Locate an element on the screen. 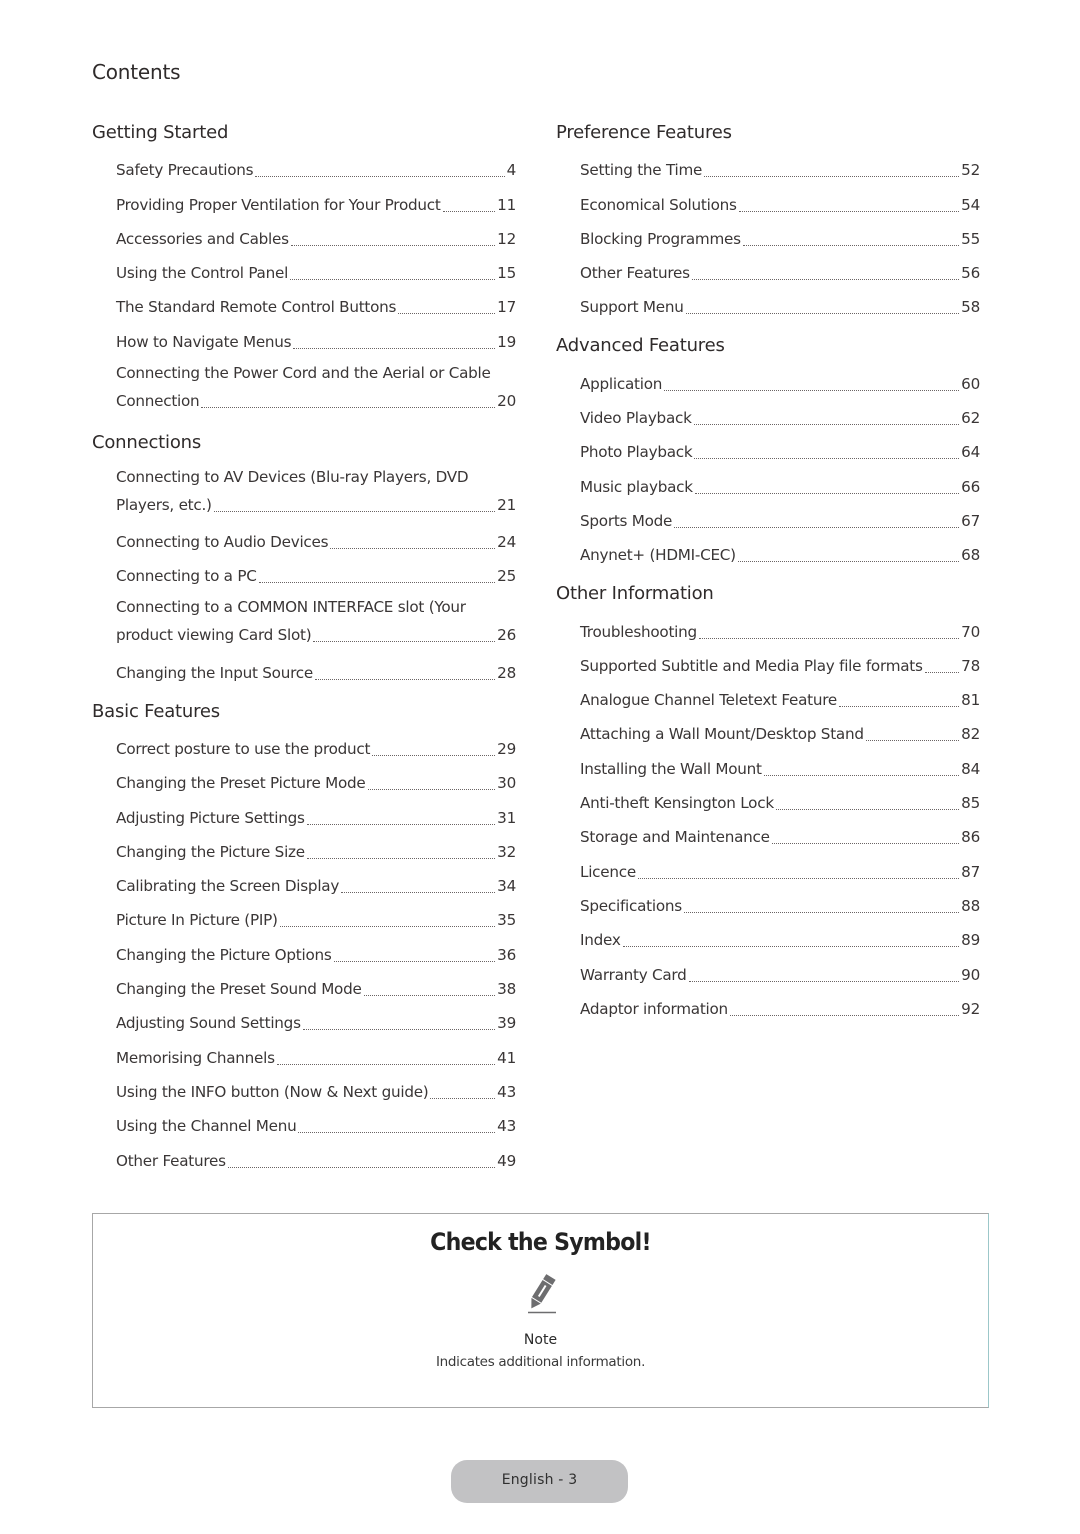  toc-entry: Using the Channel Menu 43 is located at coordinates (316, 1123).